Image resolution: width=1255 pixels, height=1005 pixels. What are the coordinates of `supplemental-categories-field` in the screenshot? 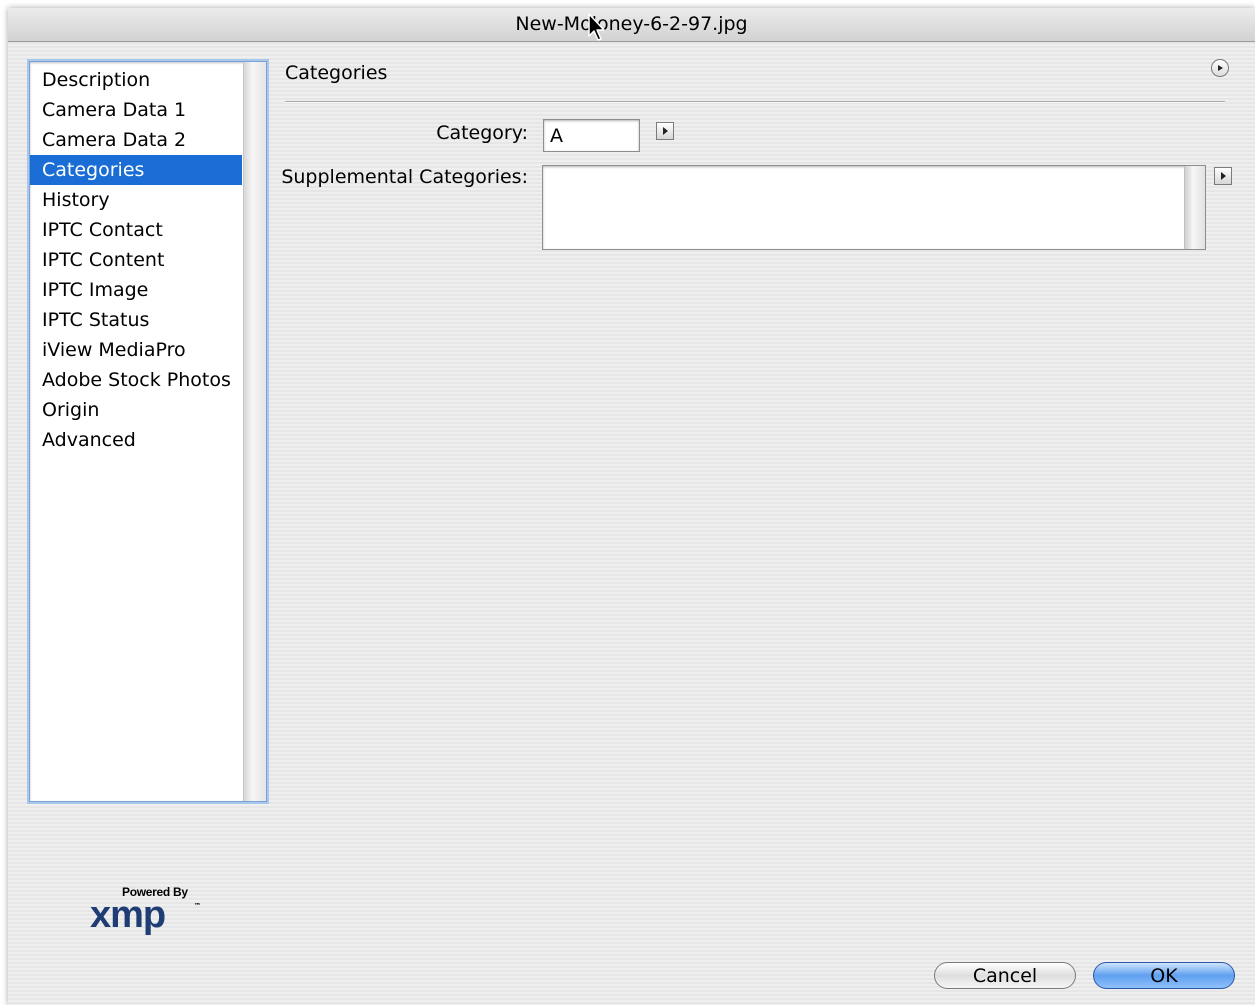 It's located at (874, 207).